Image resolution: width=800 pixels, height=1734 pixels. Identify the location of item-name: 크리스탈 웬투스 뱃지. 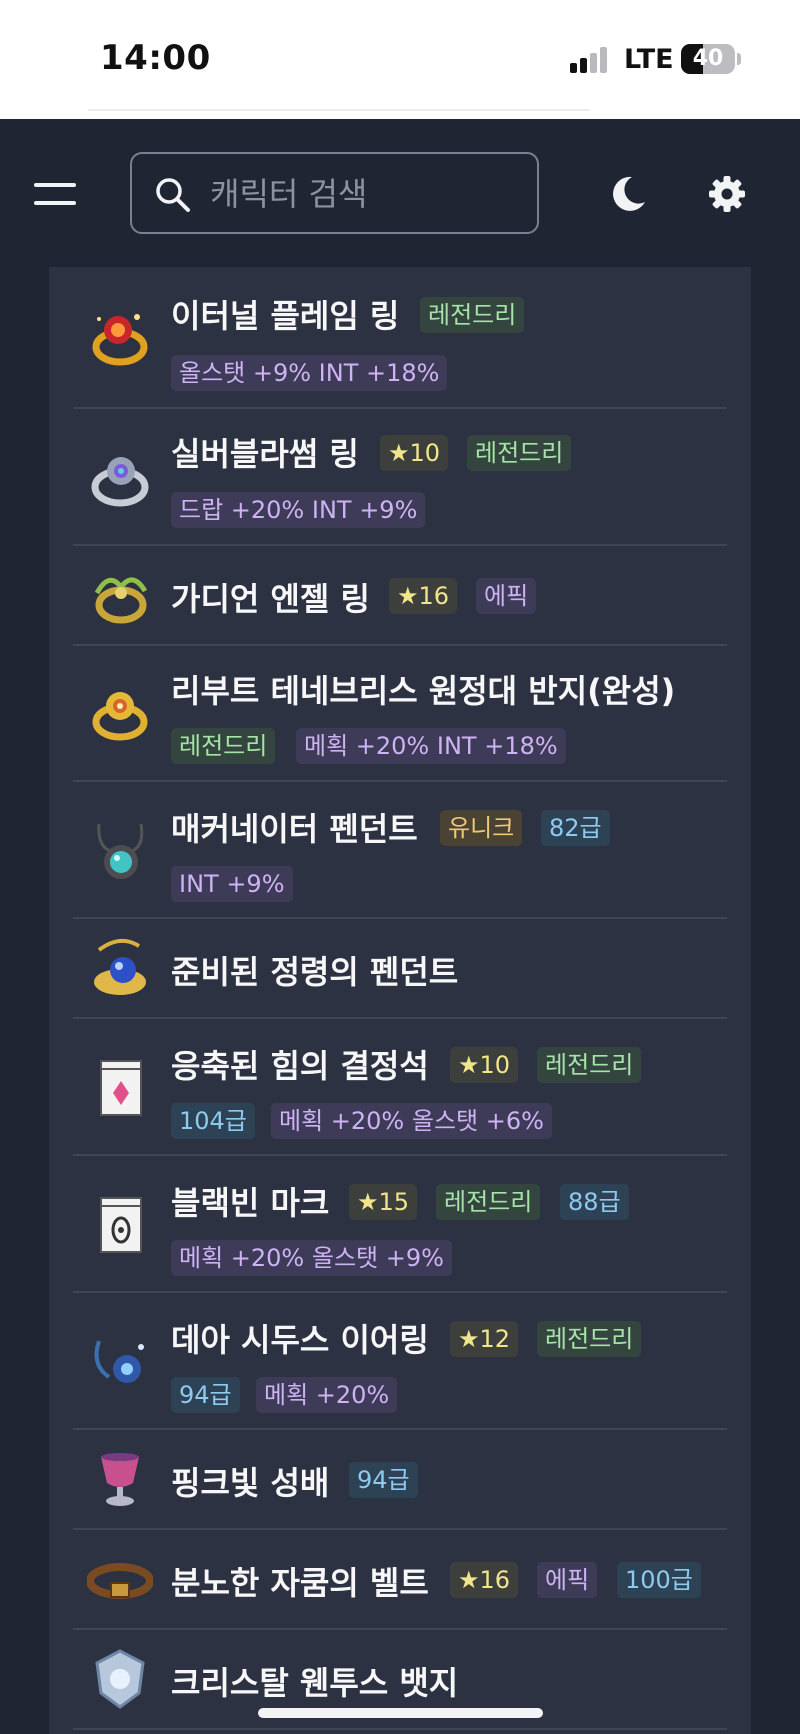
(315, 1683).